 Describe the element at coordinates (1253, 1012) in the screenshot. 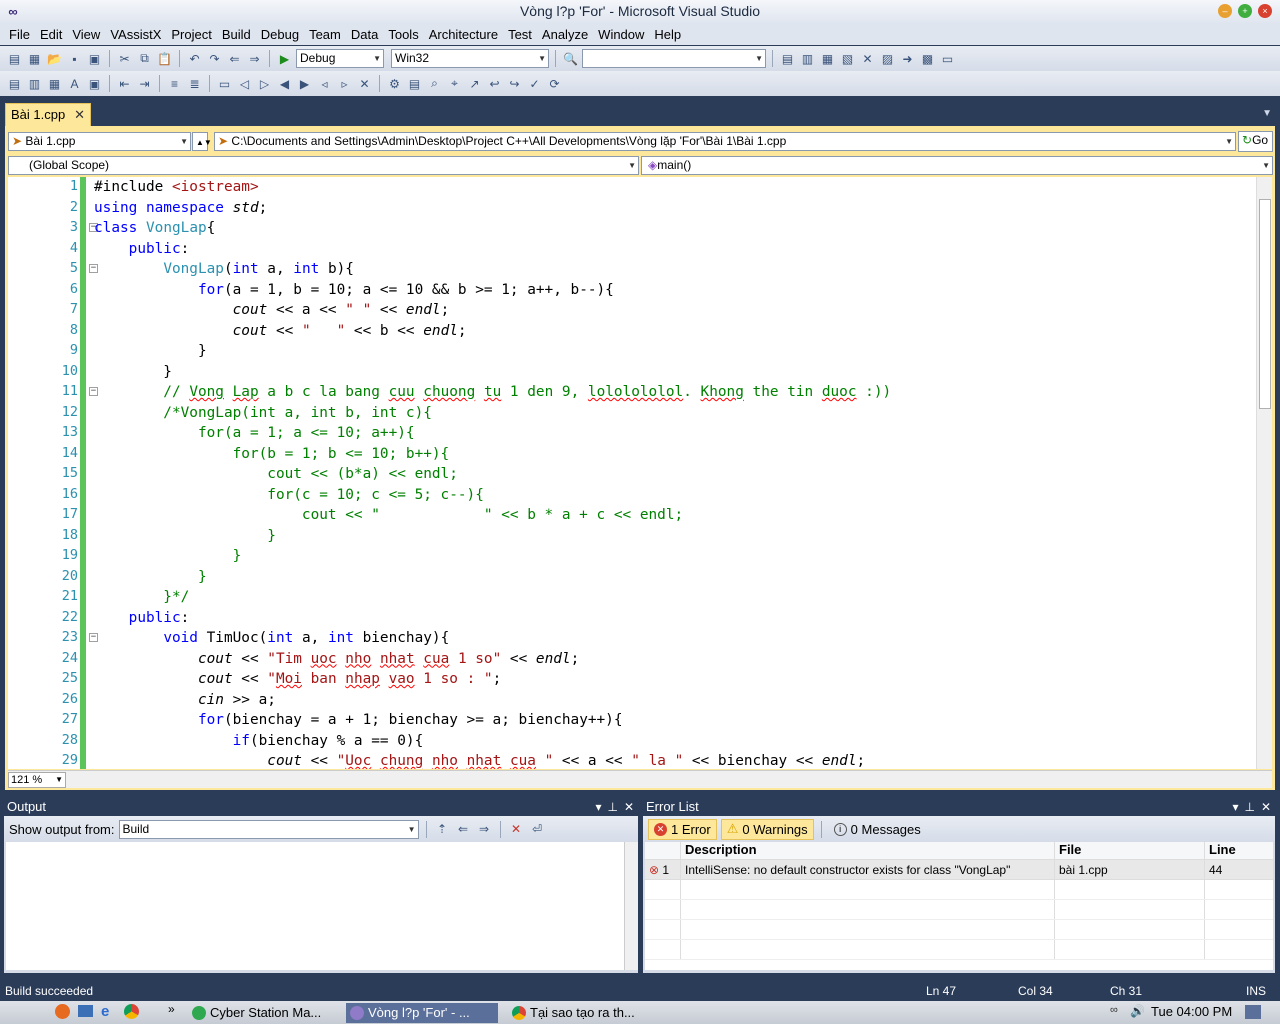

I see `show-desktop-icon` at that location.